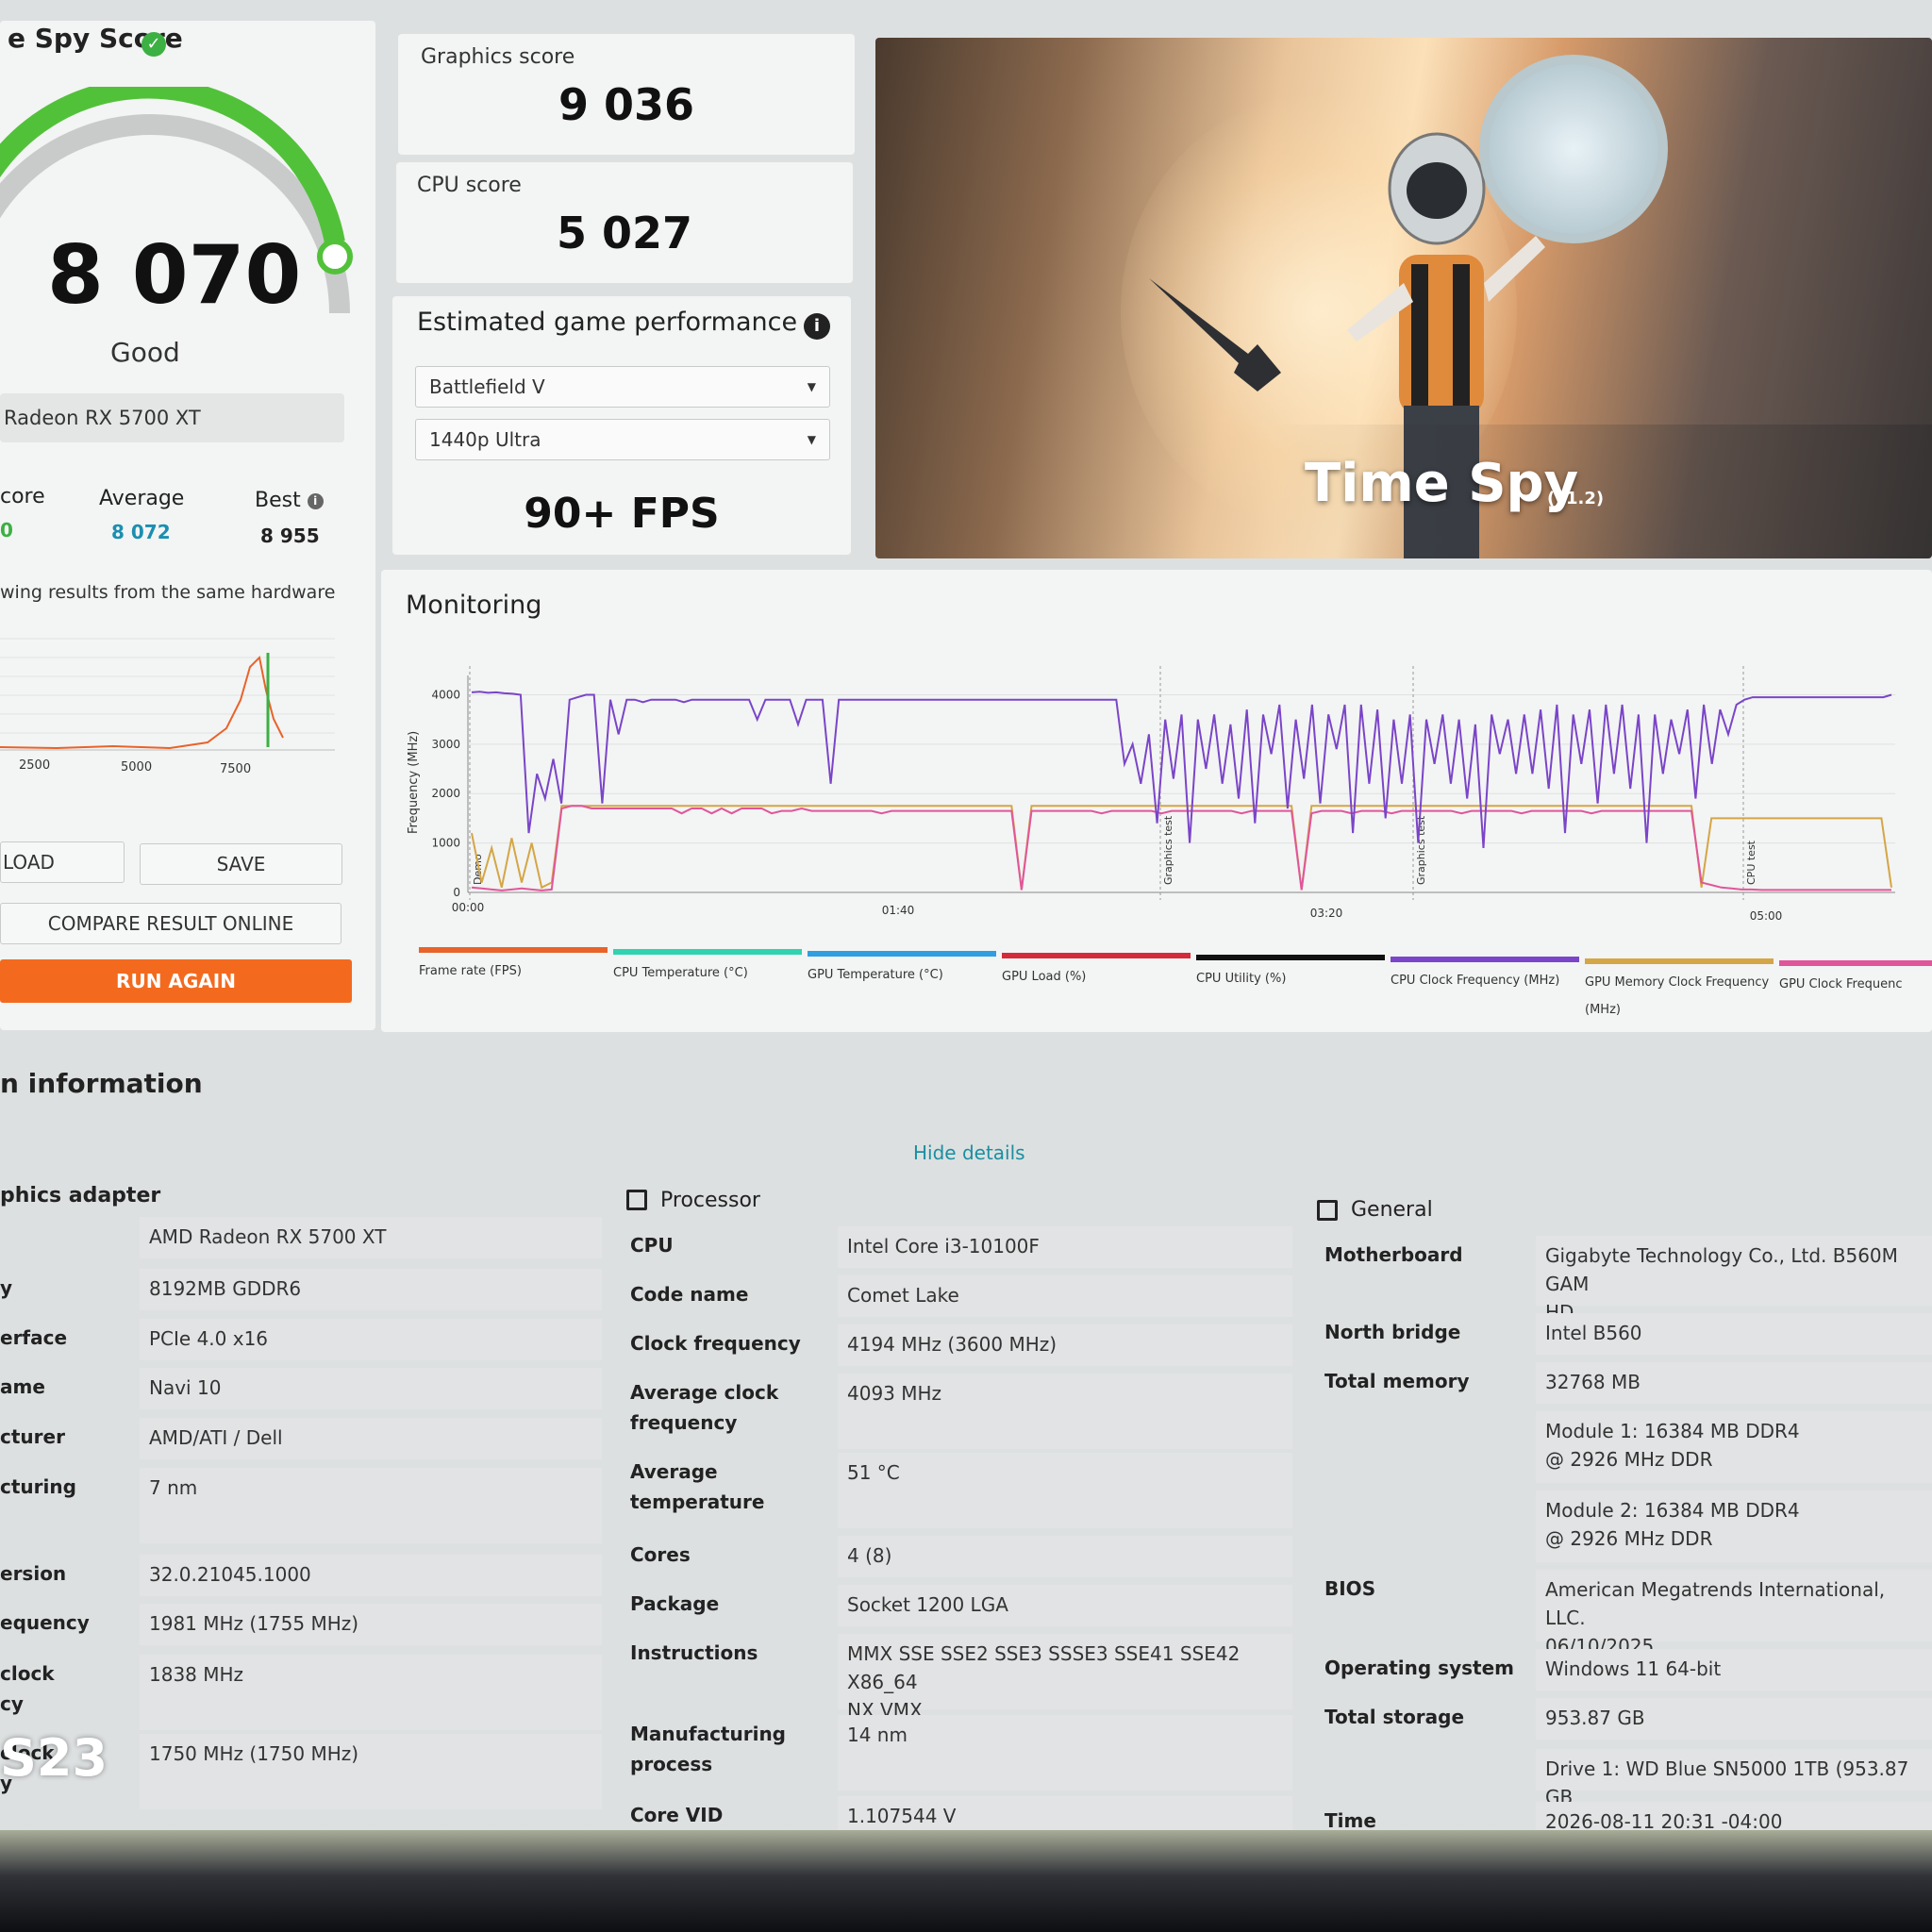 This screenshot has width=1932, height=1932. I want to click on general-row-label: Motherboard, so click(1393, 1255).